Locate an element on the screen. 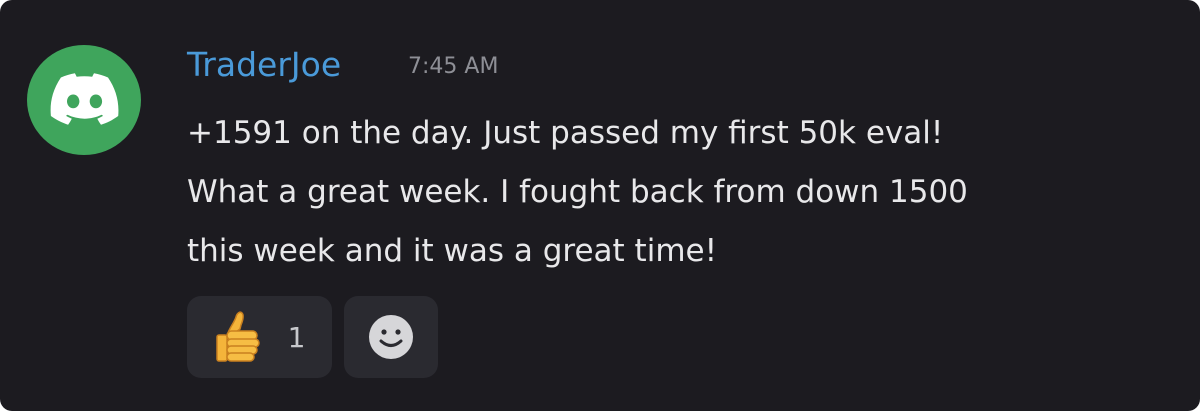 The height and width of the screenshot is (411, 1200). discord-logo-icon is located at coordinates (84, 99).